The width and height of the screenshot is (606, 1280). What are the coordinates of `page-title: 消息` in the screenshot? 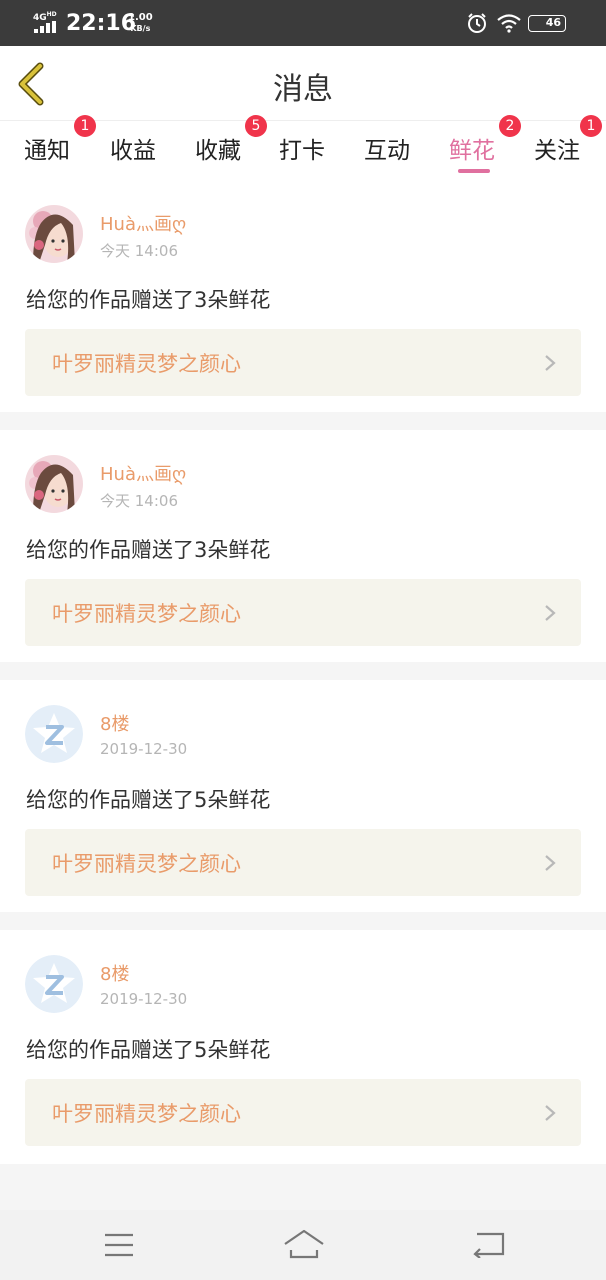 It's located at (303, 89).